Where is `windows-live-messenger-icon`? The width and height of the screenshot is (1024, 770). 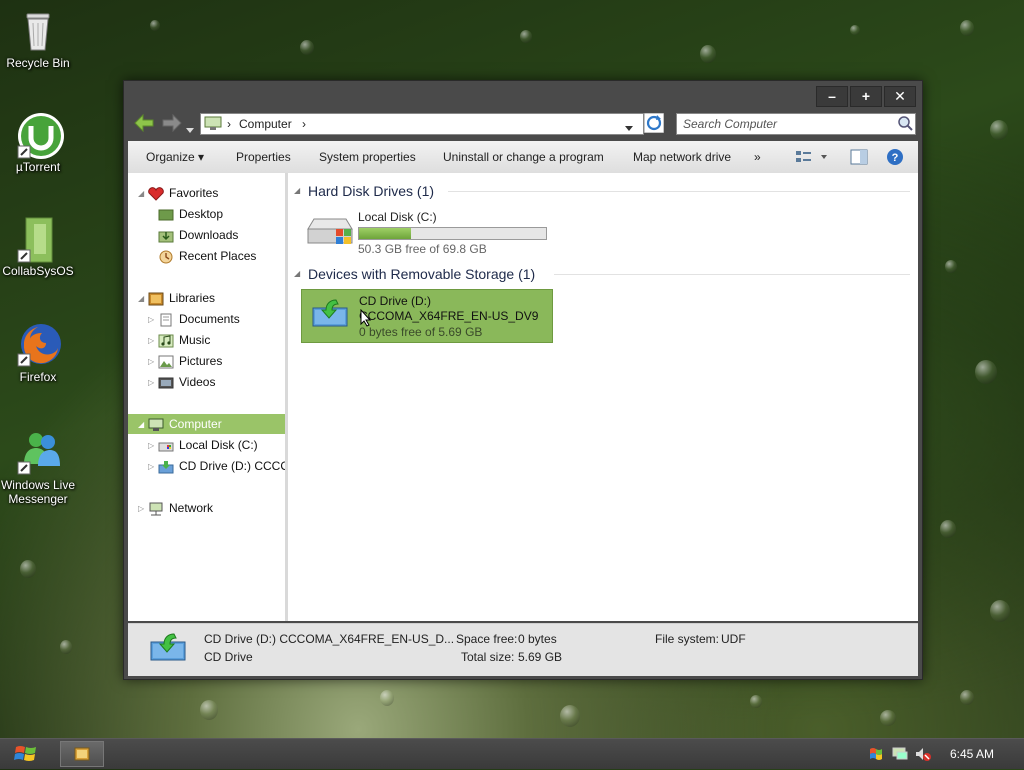 windows-live-messenger-icon is located at coordinates (38, 452).